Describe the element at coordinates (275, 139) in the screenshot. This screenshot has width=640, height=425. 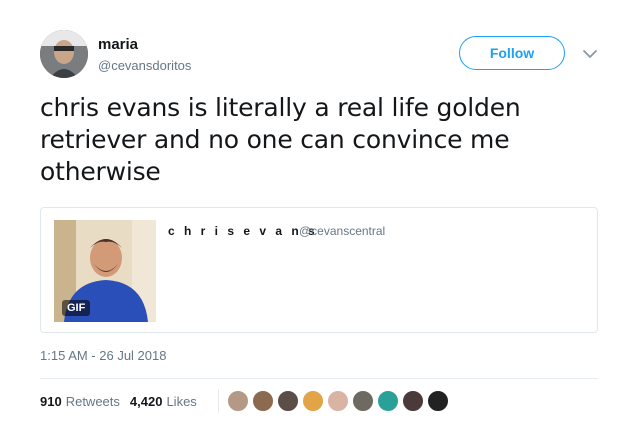
I see `tweet-text-line: retriever and no one can convince me` at that location.